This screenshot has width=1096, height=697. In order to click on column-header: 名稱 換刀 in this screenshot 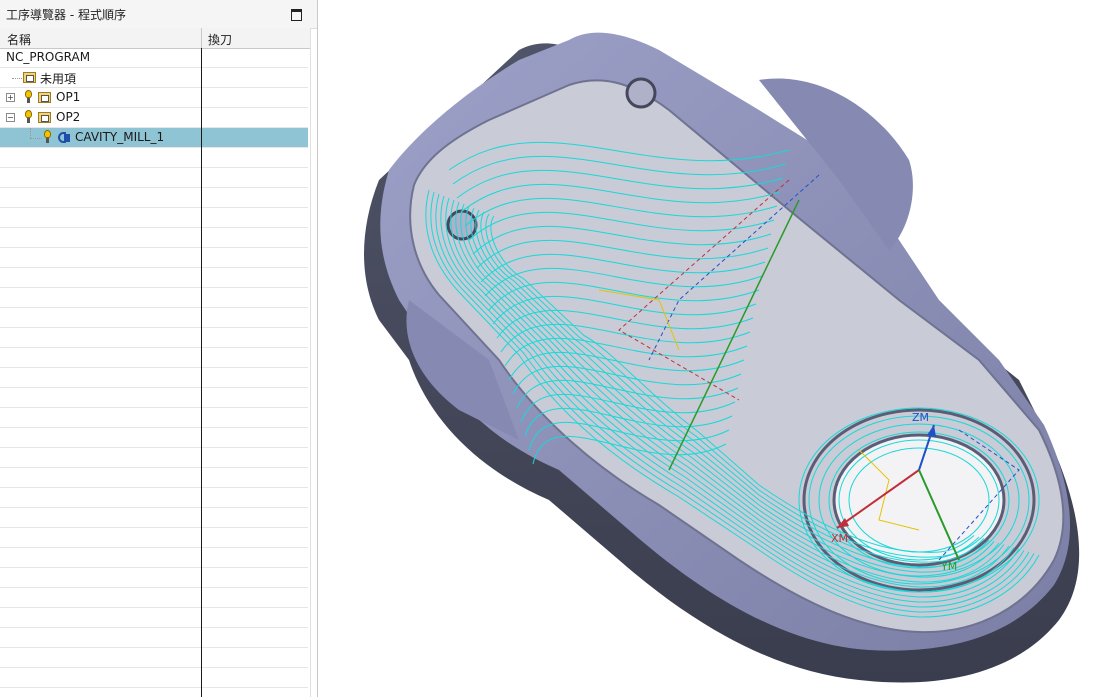, I will do `click(155, 38)`.